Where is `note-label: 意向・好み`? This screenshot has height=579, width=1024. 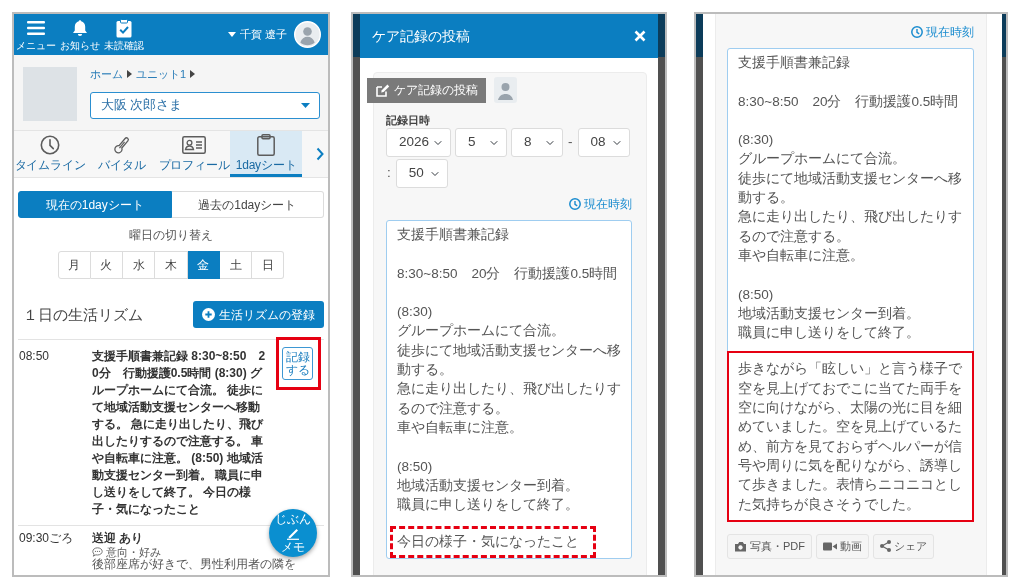
note-label: 意向・好み is located at coordinates (133, 552).